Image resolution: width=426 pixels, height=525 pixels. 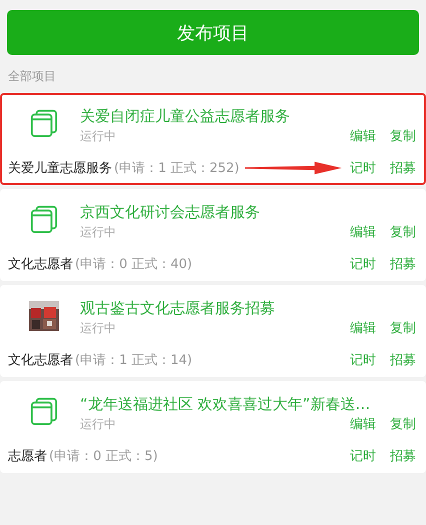 What do you see at coordinates (185, 116) in the screenshot?
I see `project-title: 关爱自闭症儿童公益志愿者服务` at bounding box center [185, 116].